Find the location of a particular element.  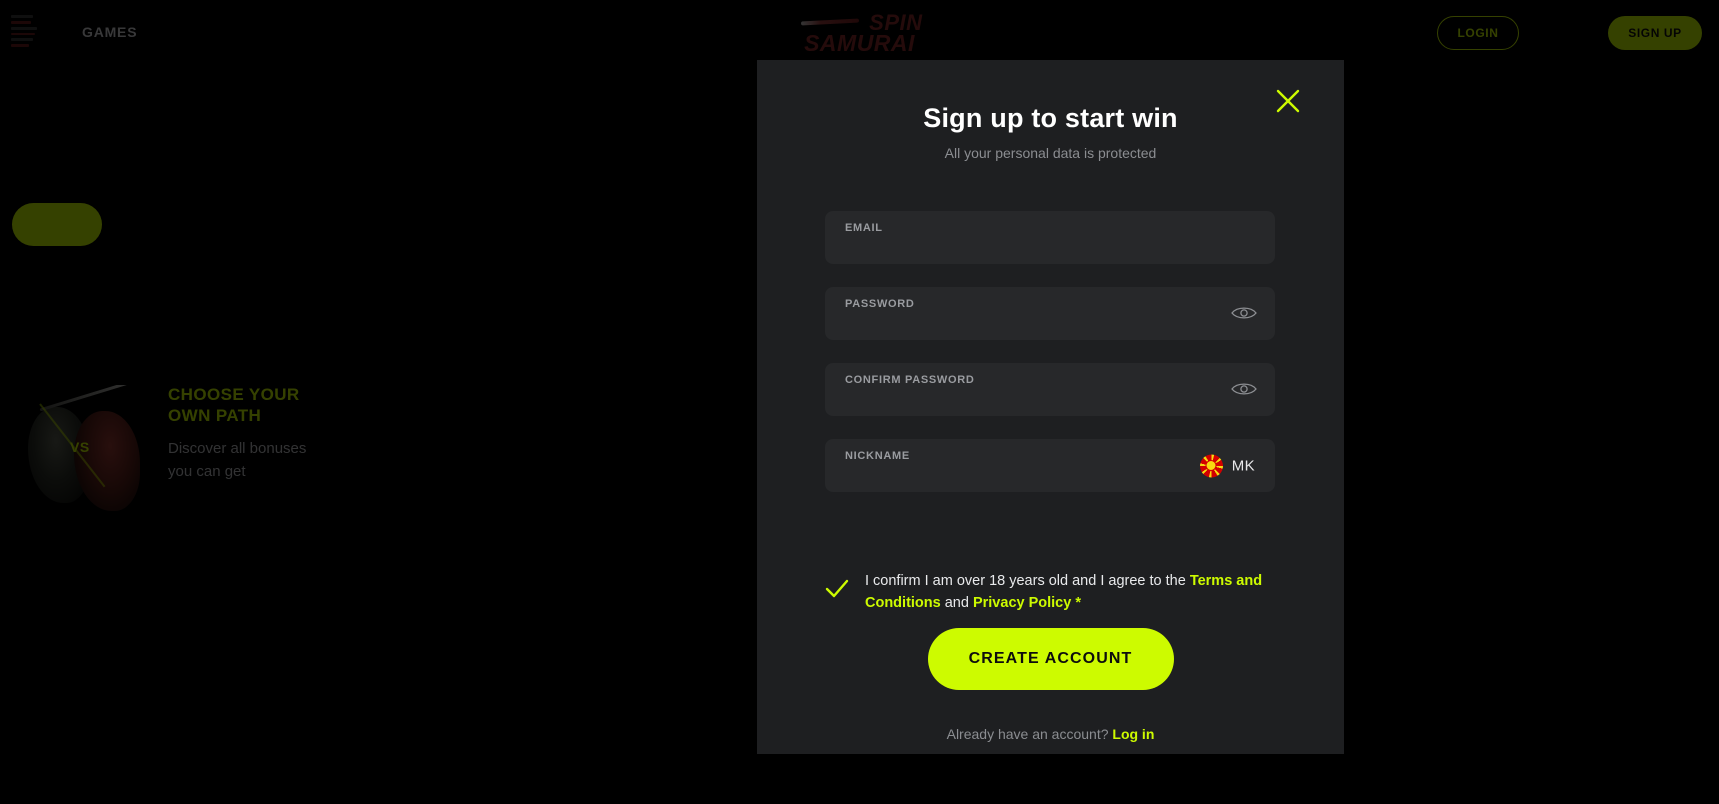

modal-subtitle: All your personal data is protected is located at coordinates (1050, 153).